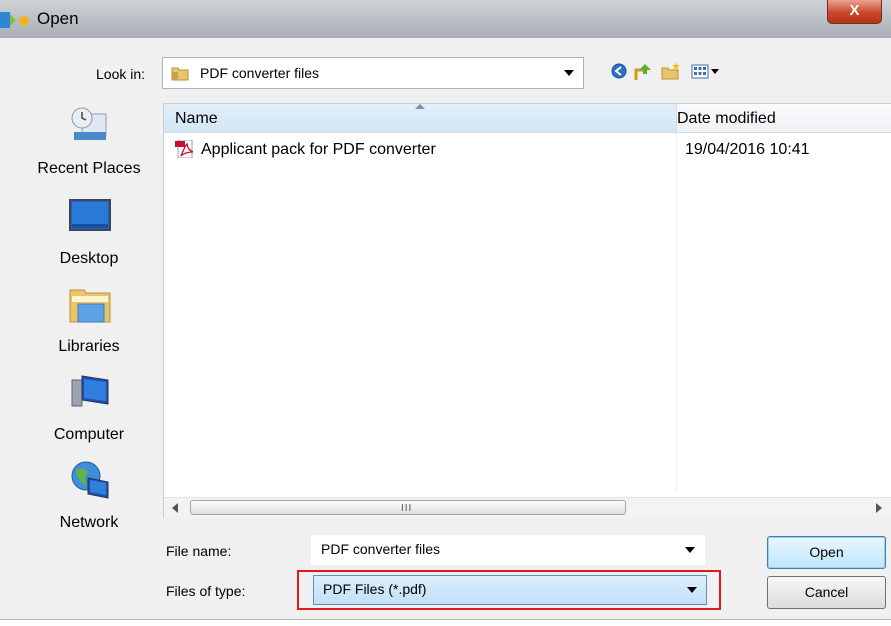 Image resolution: width=891 pixels, height=626 pixels. Describe the element at coordinates (747, 149) in the screenshot. I see `file-date-cell: 19/04/2016 10:41` at that location.